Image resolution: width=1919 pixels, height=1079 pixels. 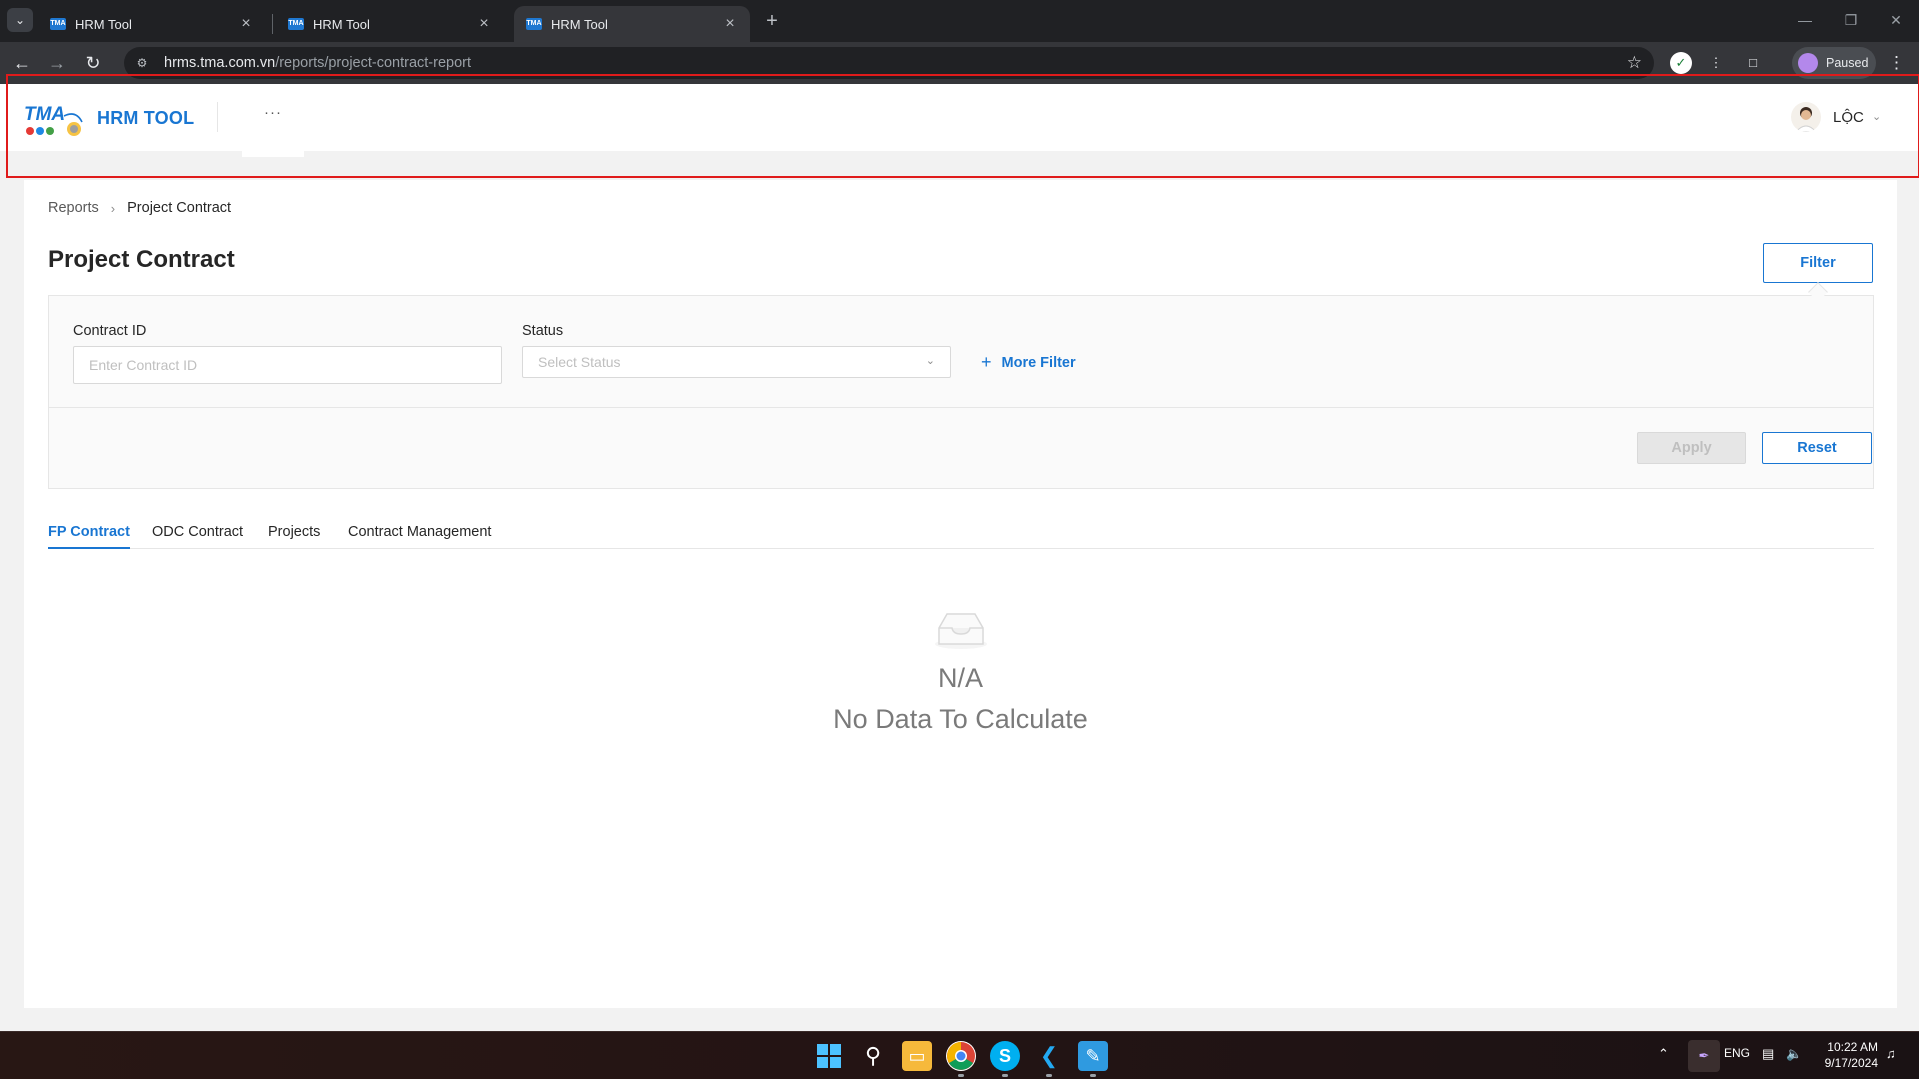 I want to click on tma-logo: TMA, so click(x=53, y=120).